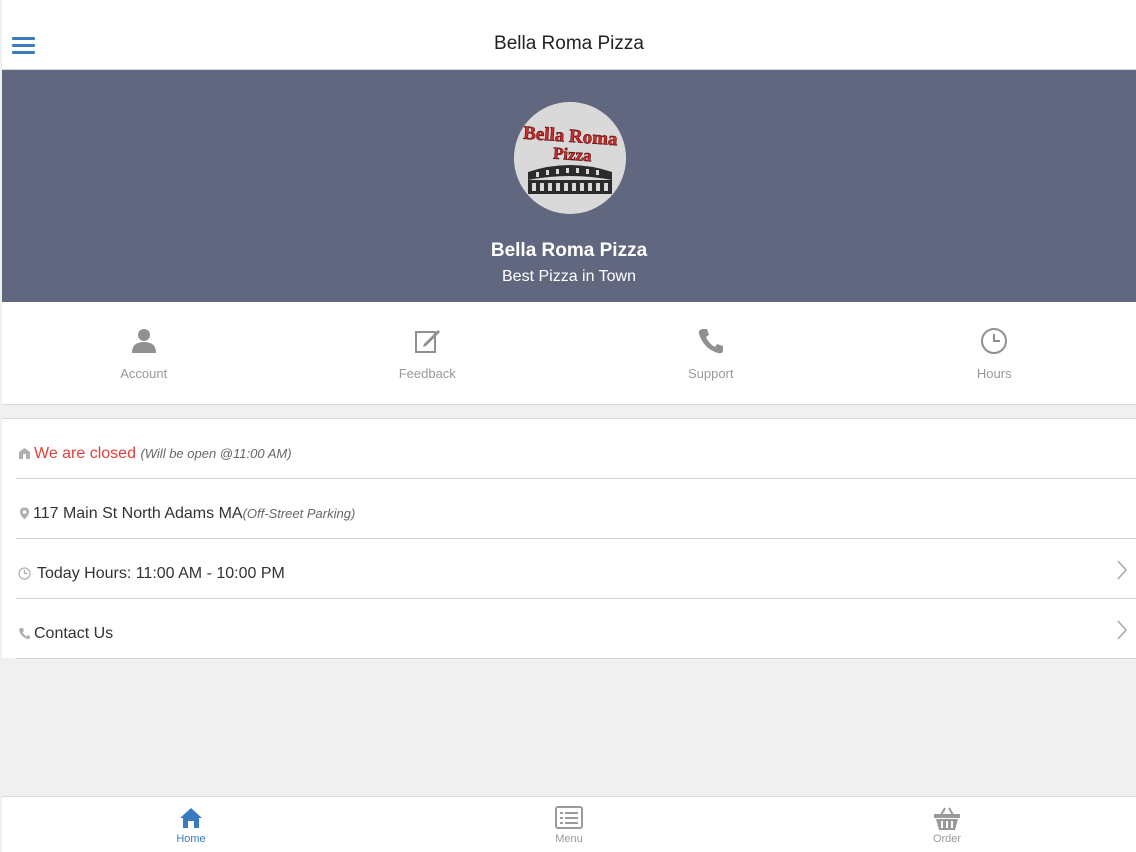  I want to click on quick-action-label: Hours, so click(994, 373).